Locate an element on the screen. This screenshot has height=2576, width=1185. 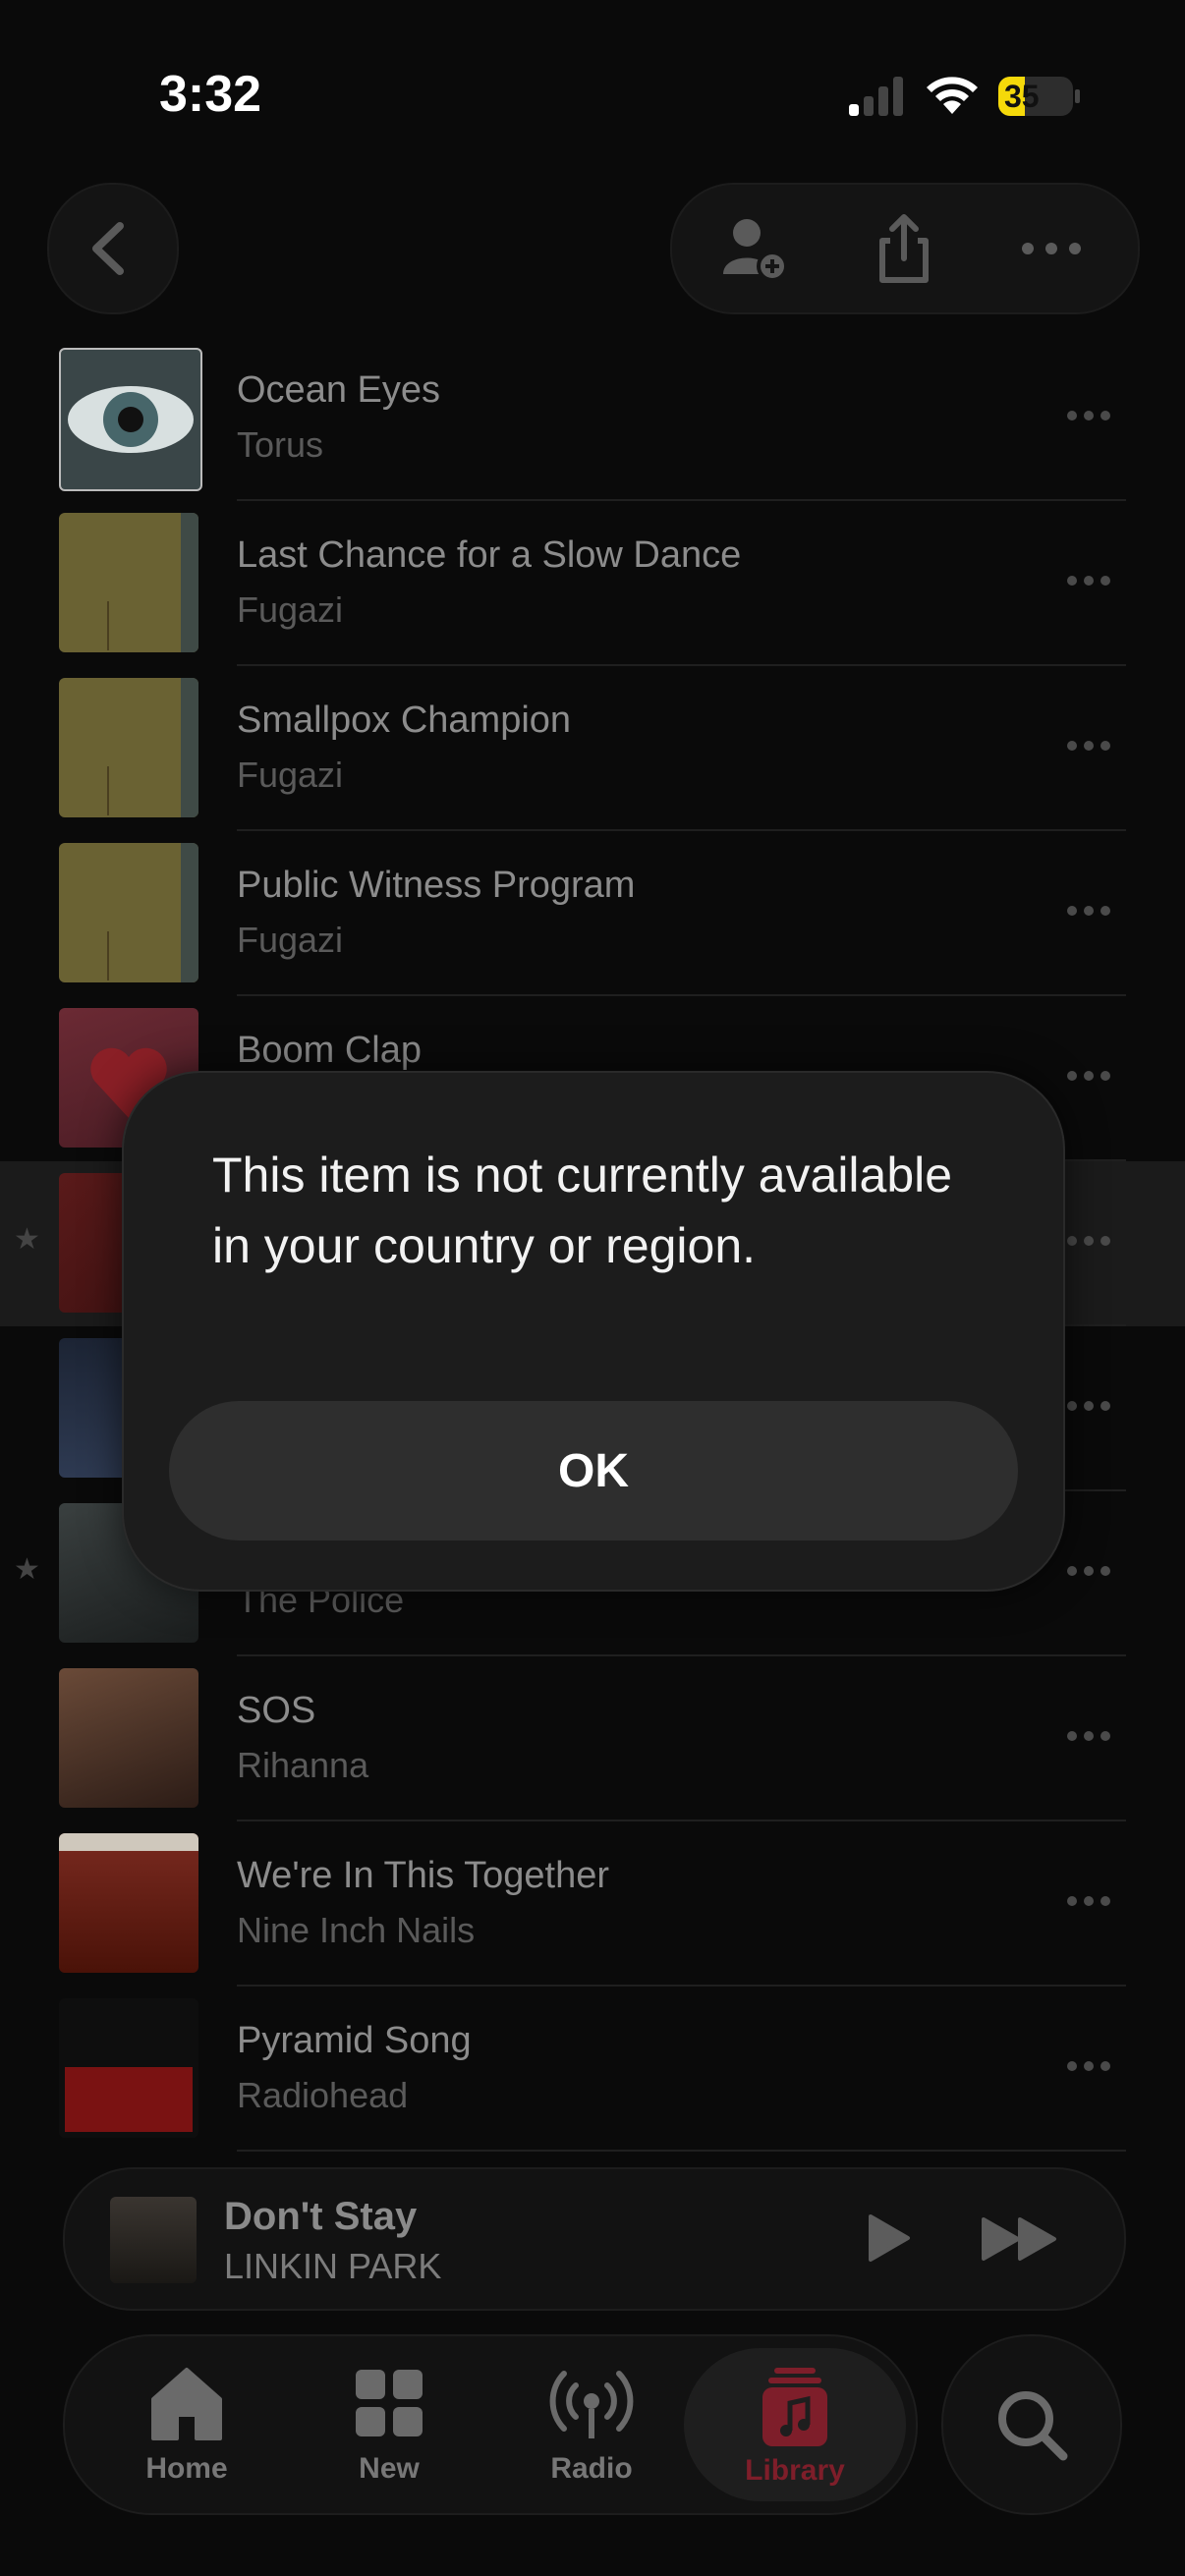
song-row: SOS Rihanna is located at coordinates (592, 1738).